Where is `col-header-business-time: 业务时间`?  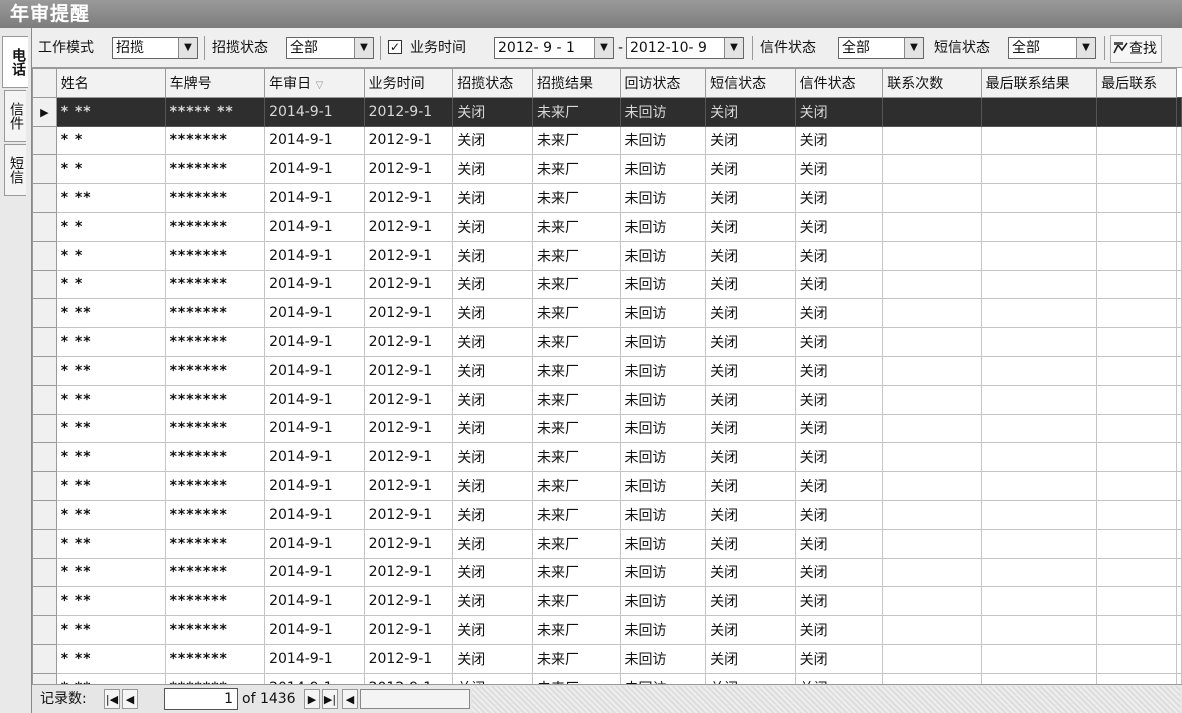
col-header-business-time: 业务时间 is located at coordinates (408, 83).